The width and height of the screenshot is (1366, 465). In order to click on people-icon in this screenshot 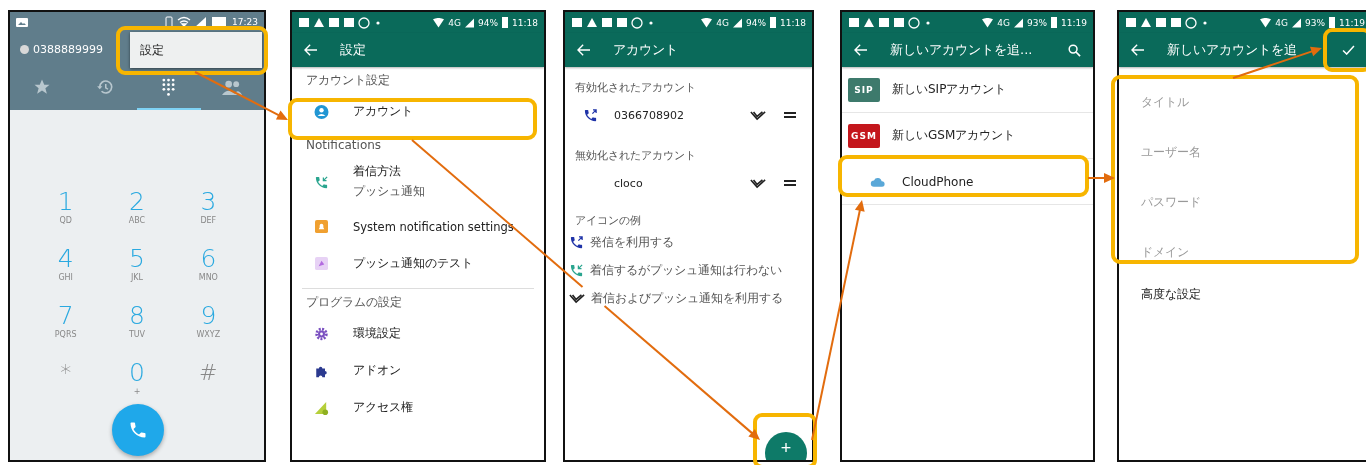, I will do `click(232, 87)`.